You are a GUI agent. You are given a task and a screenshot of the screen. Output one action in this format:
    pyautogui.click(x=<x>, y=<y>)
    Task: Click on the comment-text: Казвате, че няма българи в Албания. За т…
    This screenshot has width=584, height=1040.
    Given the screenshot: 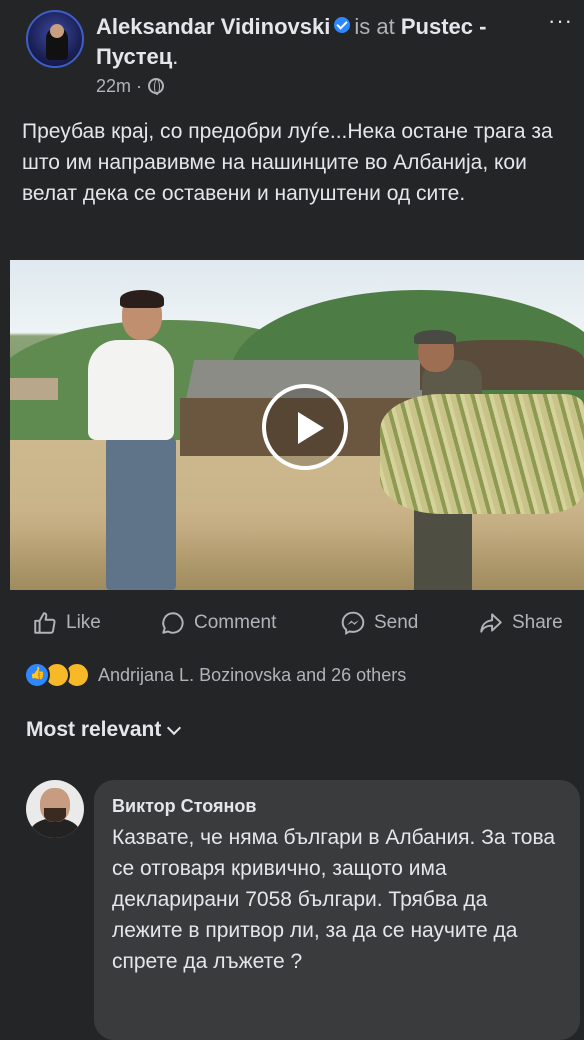 What is the action you would take?
    pyautogui.click(x=334, y=899)
    